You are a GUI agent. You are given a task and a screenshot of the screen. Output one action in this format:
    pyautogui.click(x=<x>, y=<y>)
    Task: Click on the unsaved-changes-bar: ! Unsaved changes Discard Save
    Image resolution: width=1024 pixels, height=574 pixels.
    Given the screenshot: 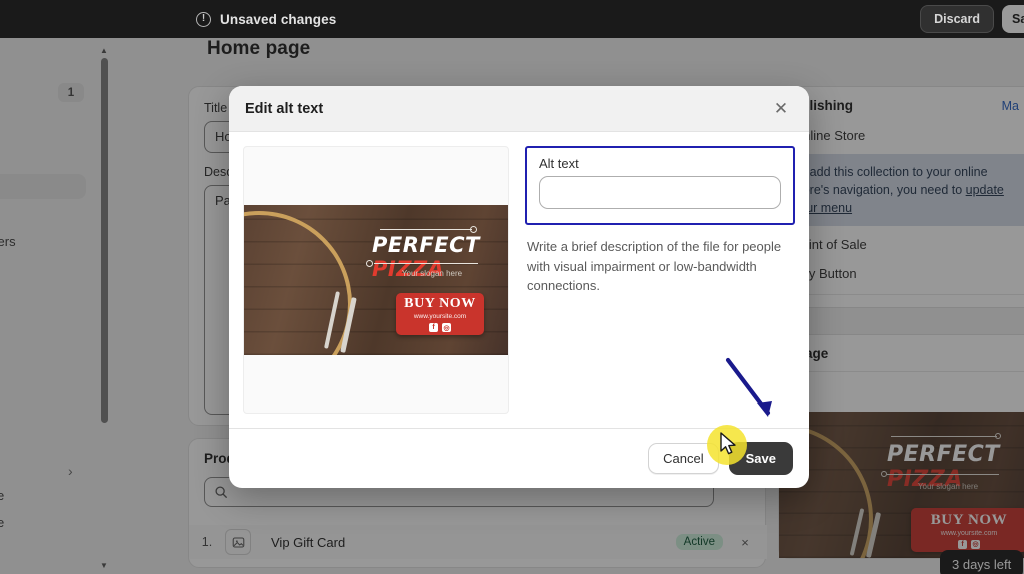 What is the action you would take?
    pyautogui.click(x=512, y=19)
    